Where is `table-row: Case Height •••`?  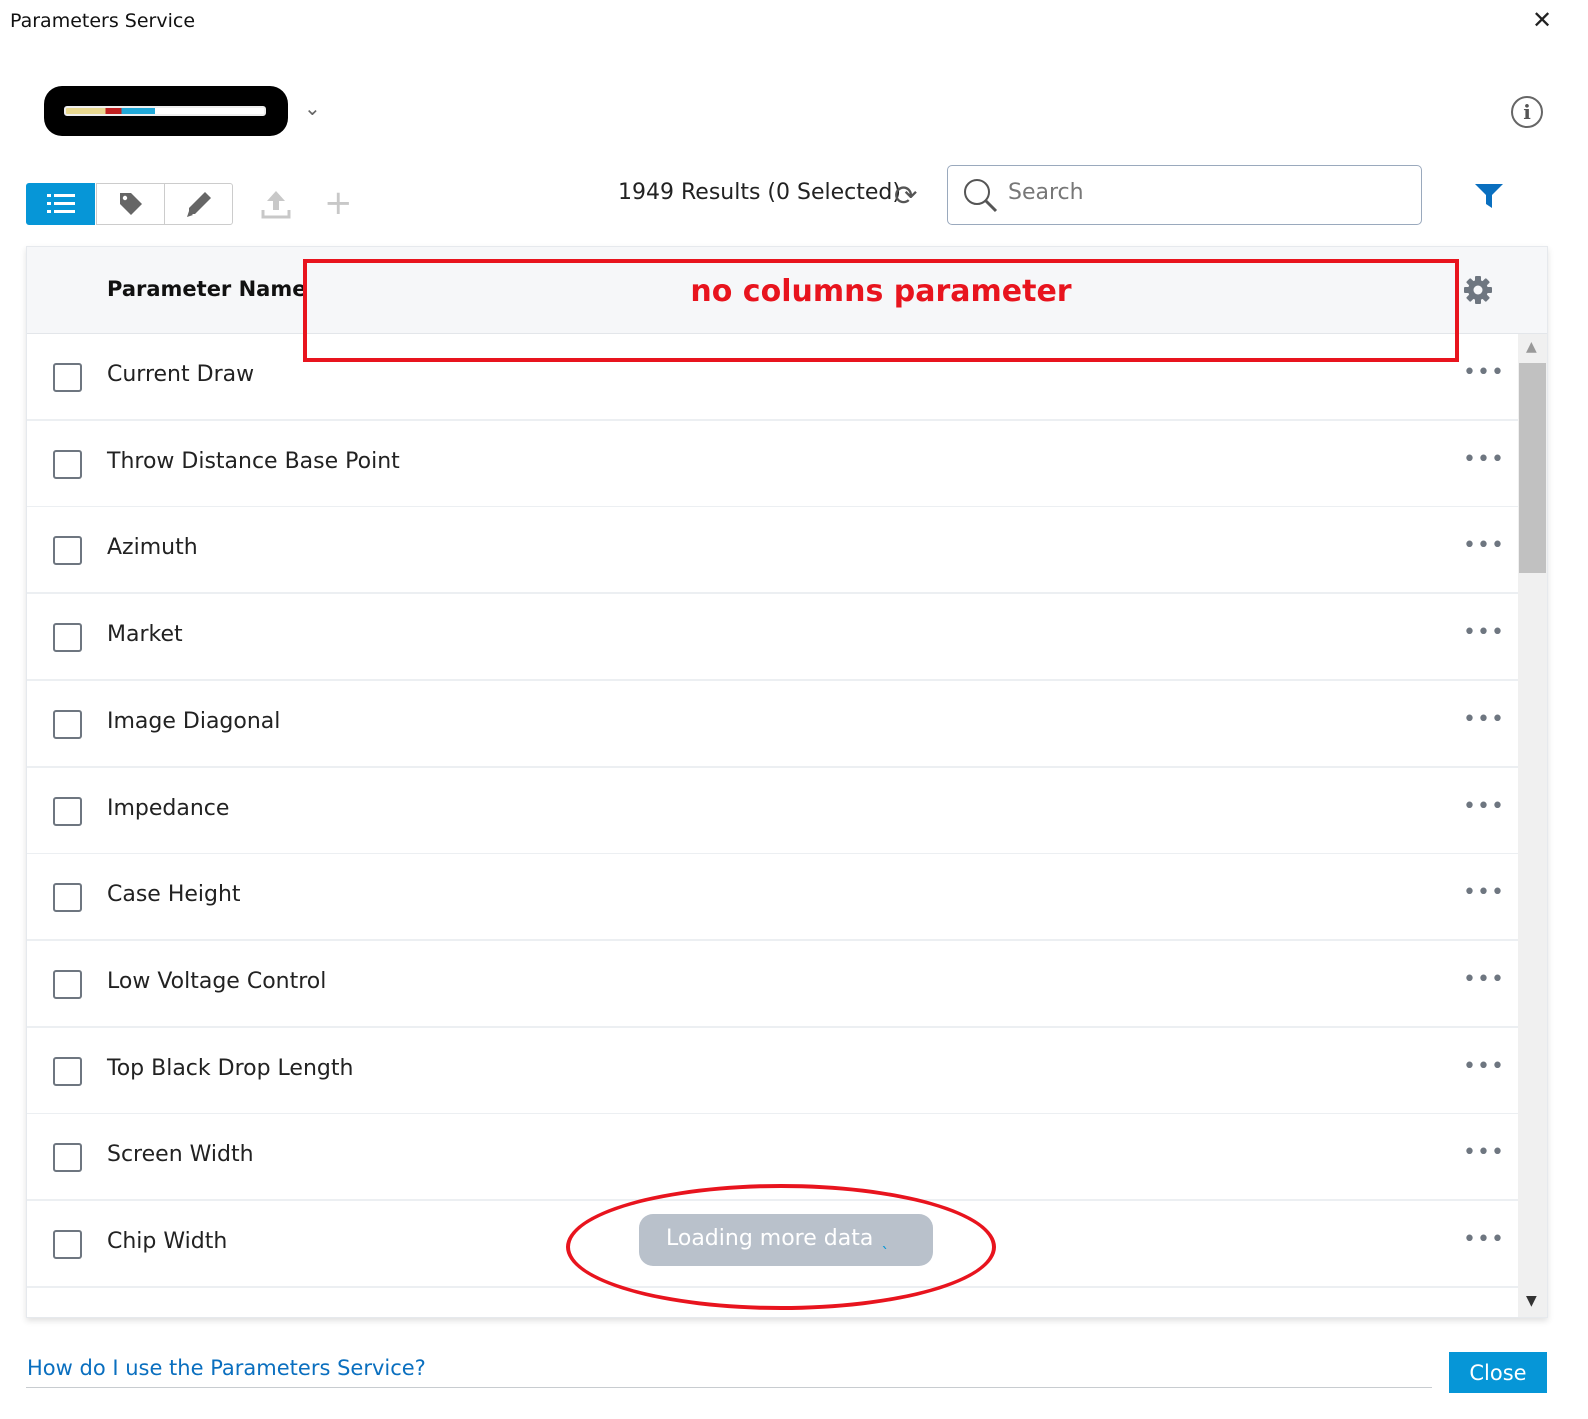
table-row: Case Height ••• is located at coordinates (772, 898).